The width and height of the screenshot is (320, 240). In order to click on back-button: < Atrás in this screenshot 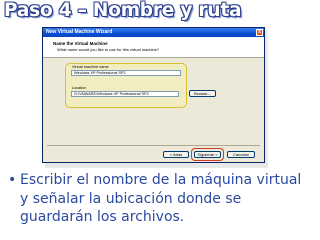, I will do `click(176, 154)`.